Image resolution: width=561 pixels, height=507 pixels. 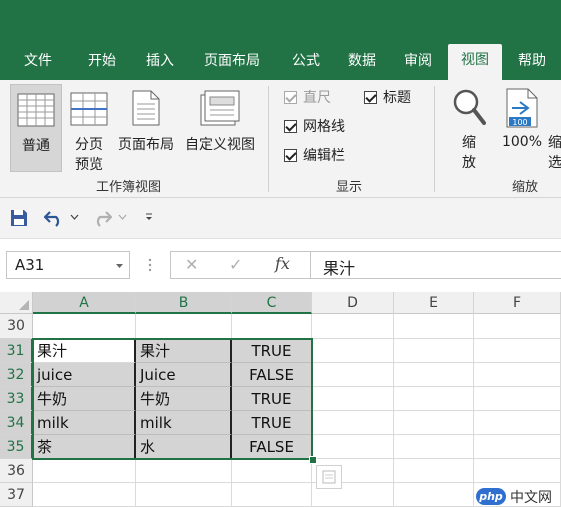 I want to click on save-icon, so click(x=19, y=218).